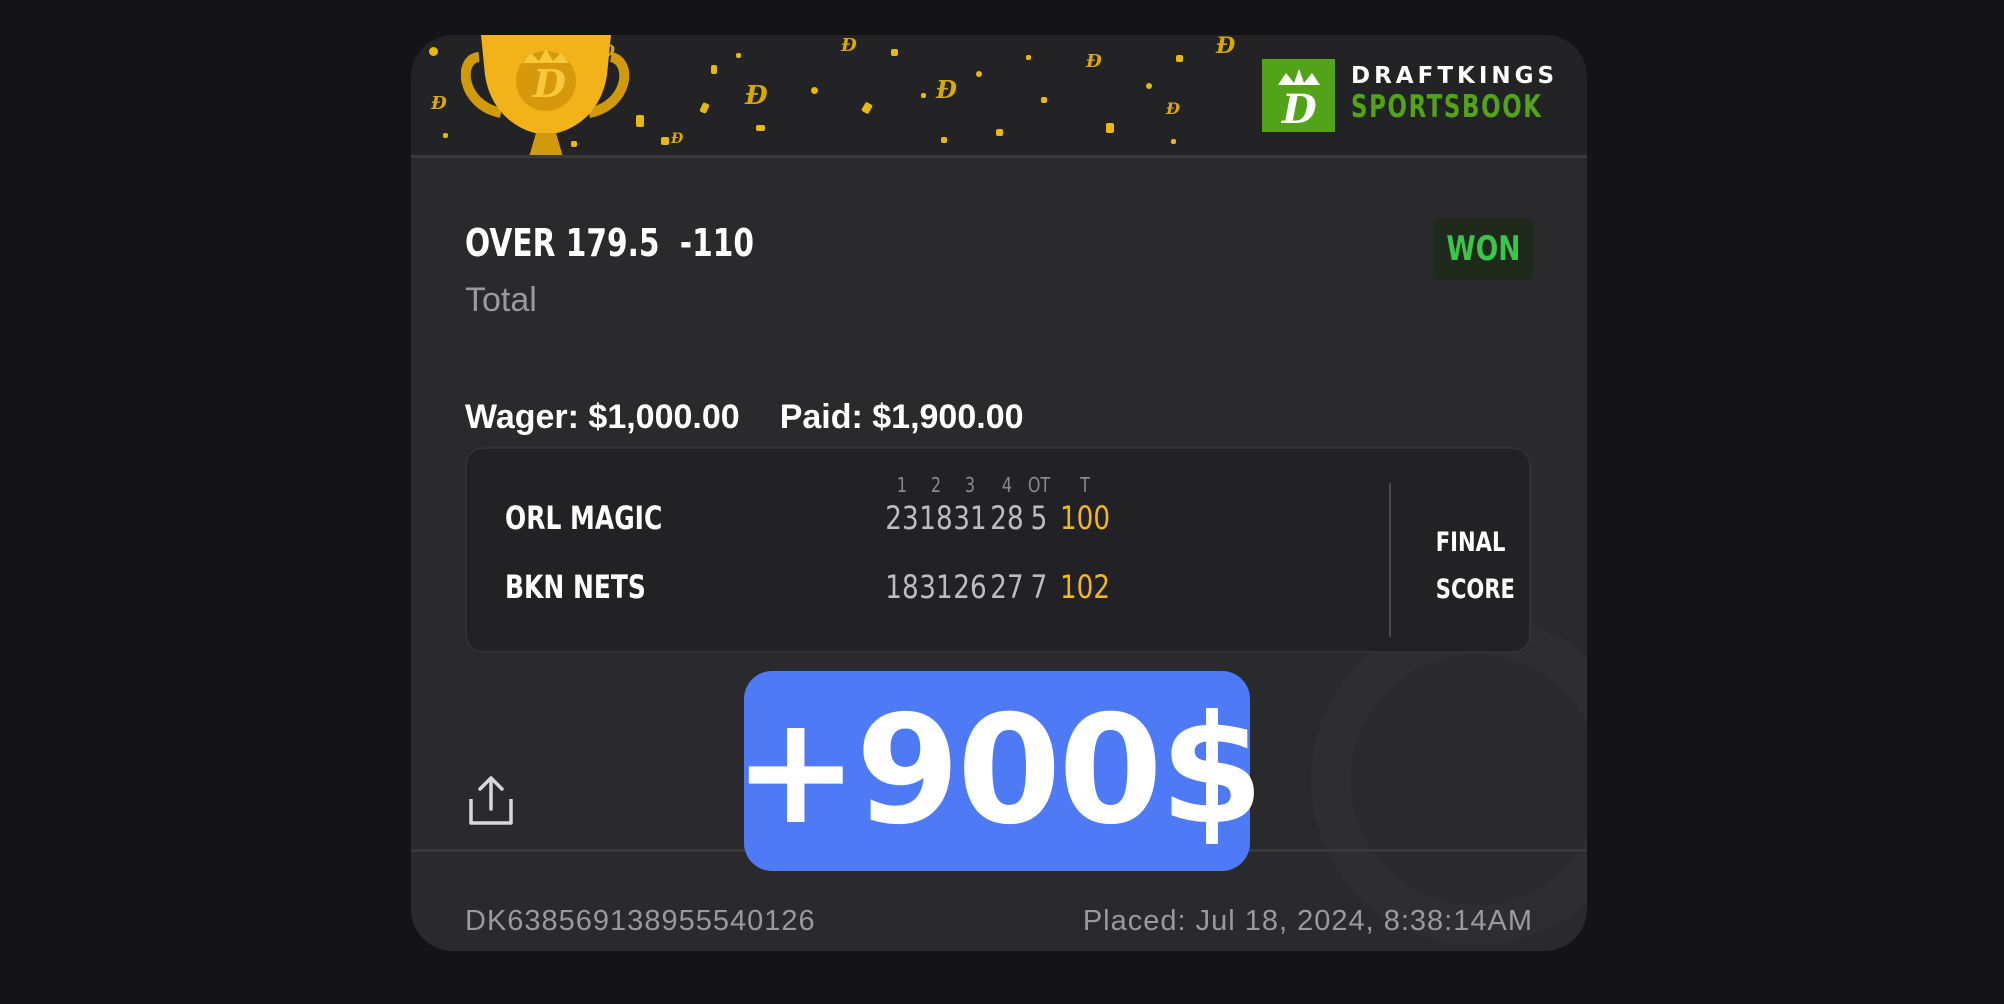 The height and width of the screenshot is (1004, 2004). What do you see at coordinates (1085, 587) in the screenshot?
I see `score-total: 102` at bounding box center [1085, 587].